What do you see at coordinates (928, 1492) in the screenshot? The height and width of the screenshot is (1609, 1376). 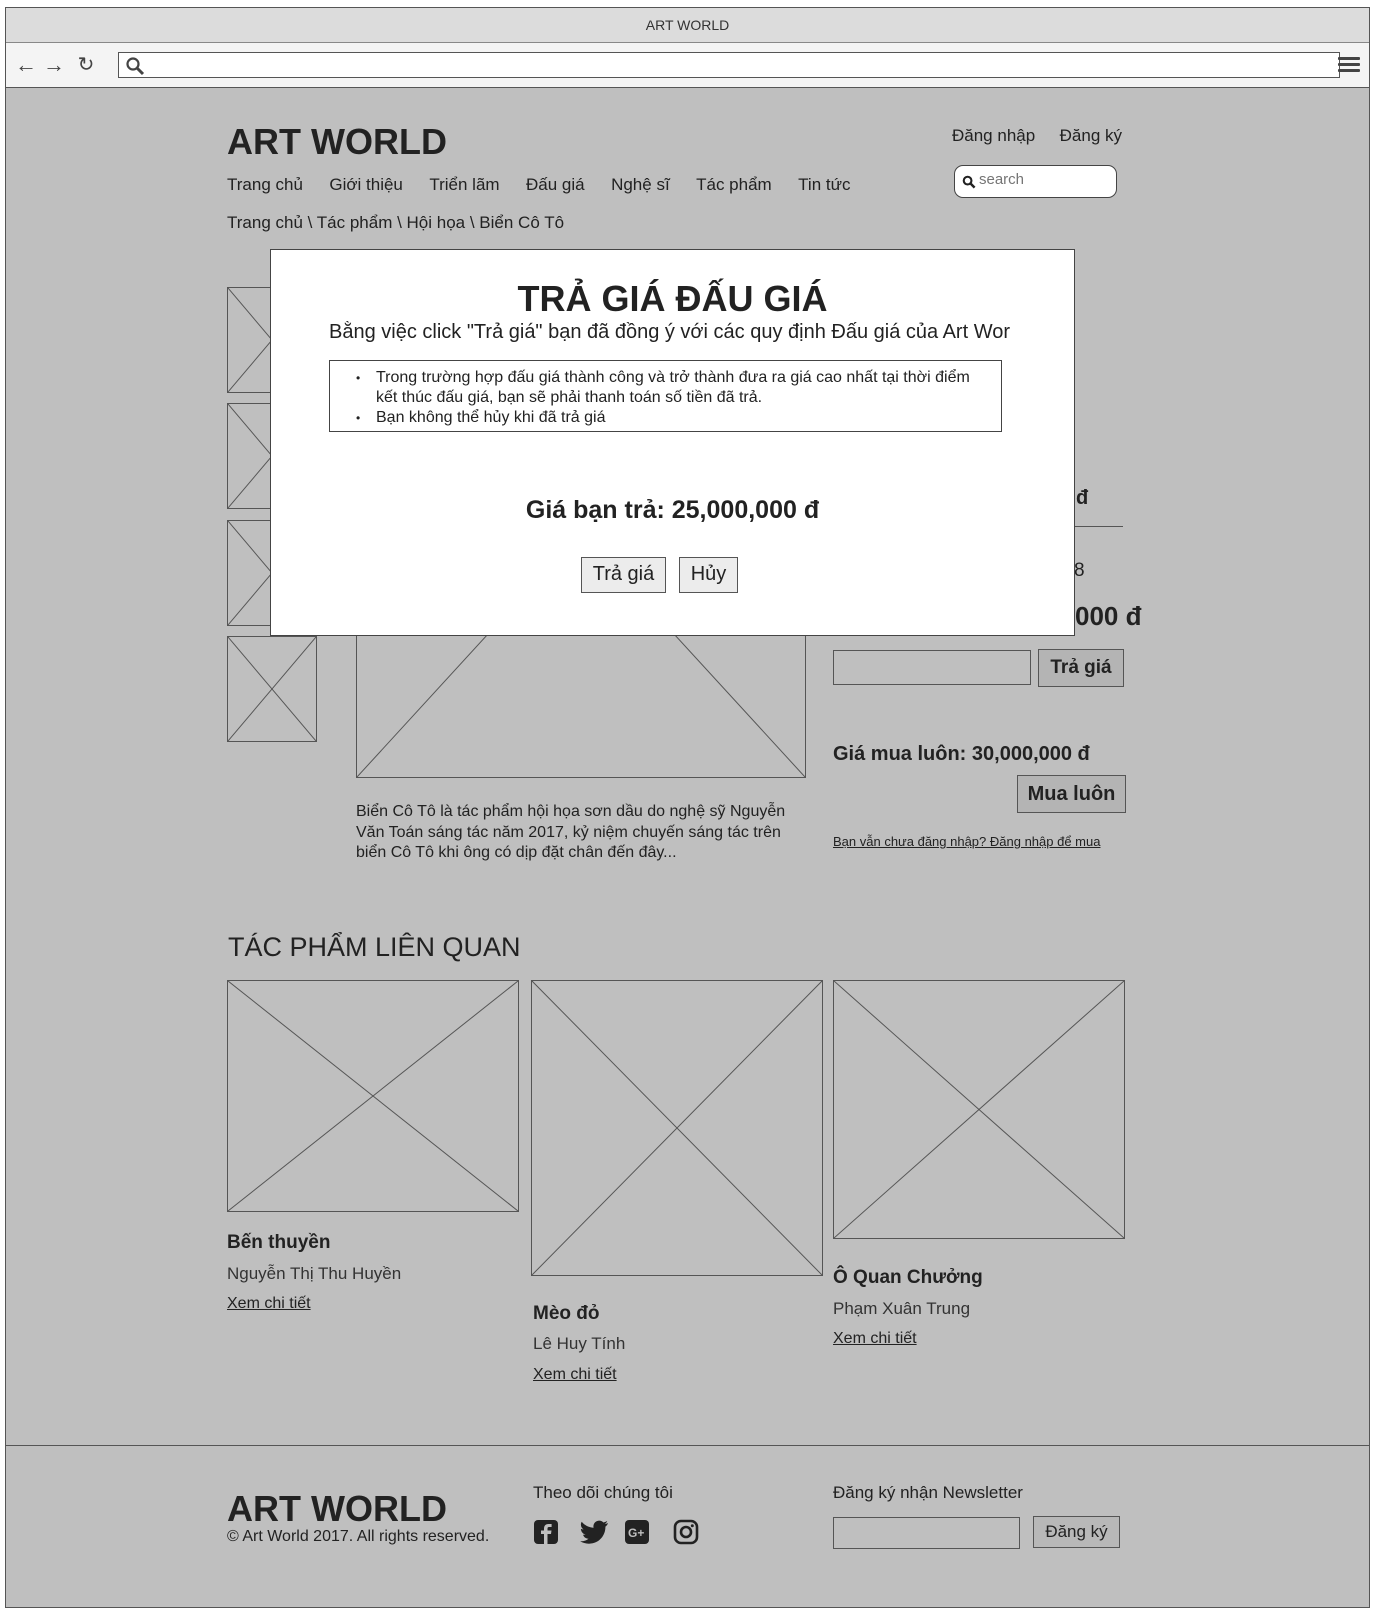 I see `newsletter-label: Đăng ký nhận Newsletter` at bounding box center [928, 1492].